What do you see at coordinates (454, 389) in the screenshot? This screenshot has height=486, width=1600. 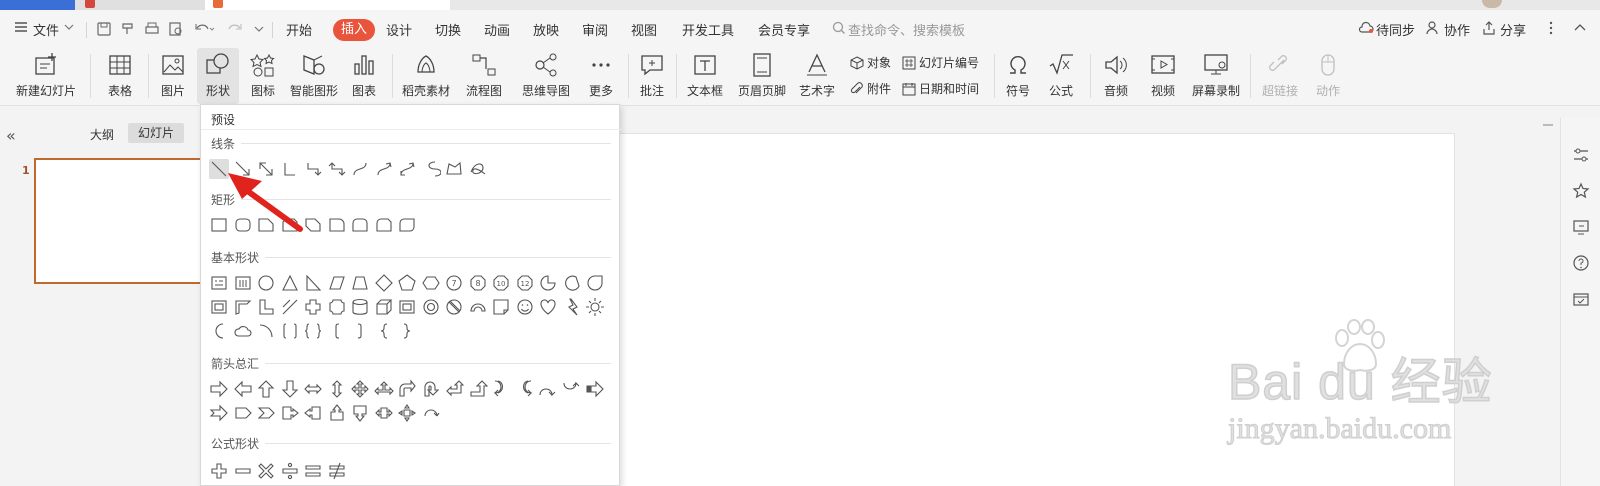 I see `shape-arleftup` at bounding box center [454, 389].